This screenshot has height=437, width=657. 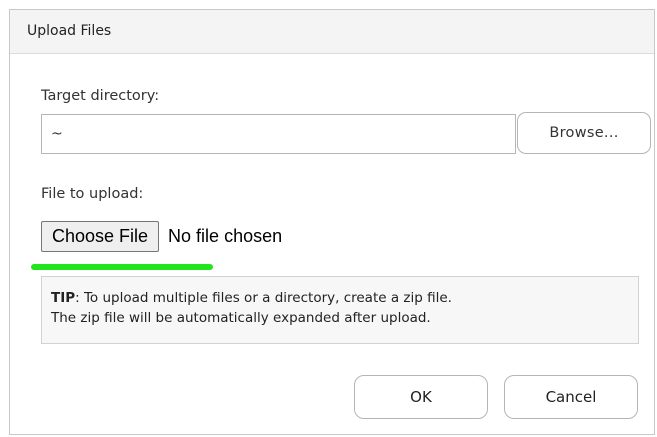 I want to click on target-directory-input: ~, so click(x=278, y=134).